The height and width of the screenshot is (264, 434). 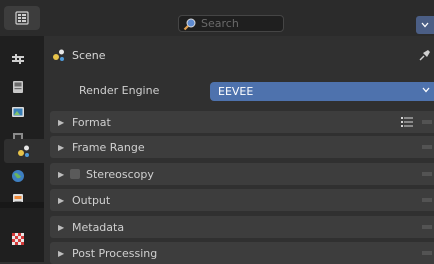 What do you see at coordinates (242, 174) in the screenshot?
I see `section-stereoscopy: ▶ Stereoscopy` at bounding box center [242, 174].